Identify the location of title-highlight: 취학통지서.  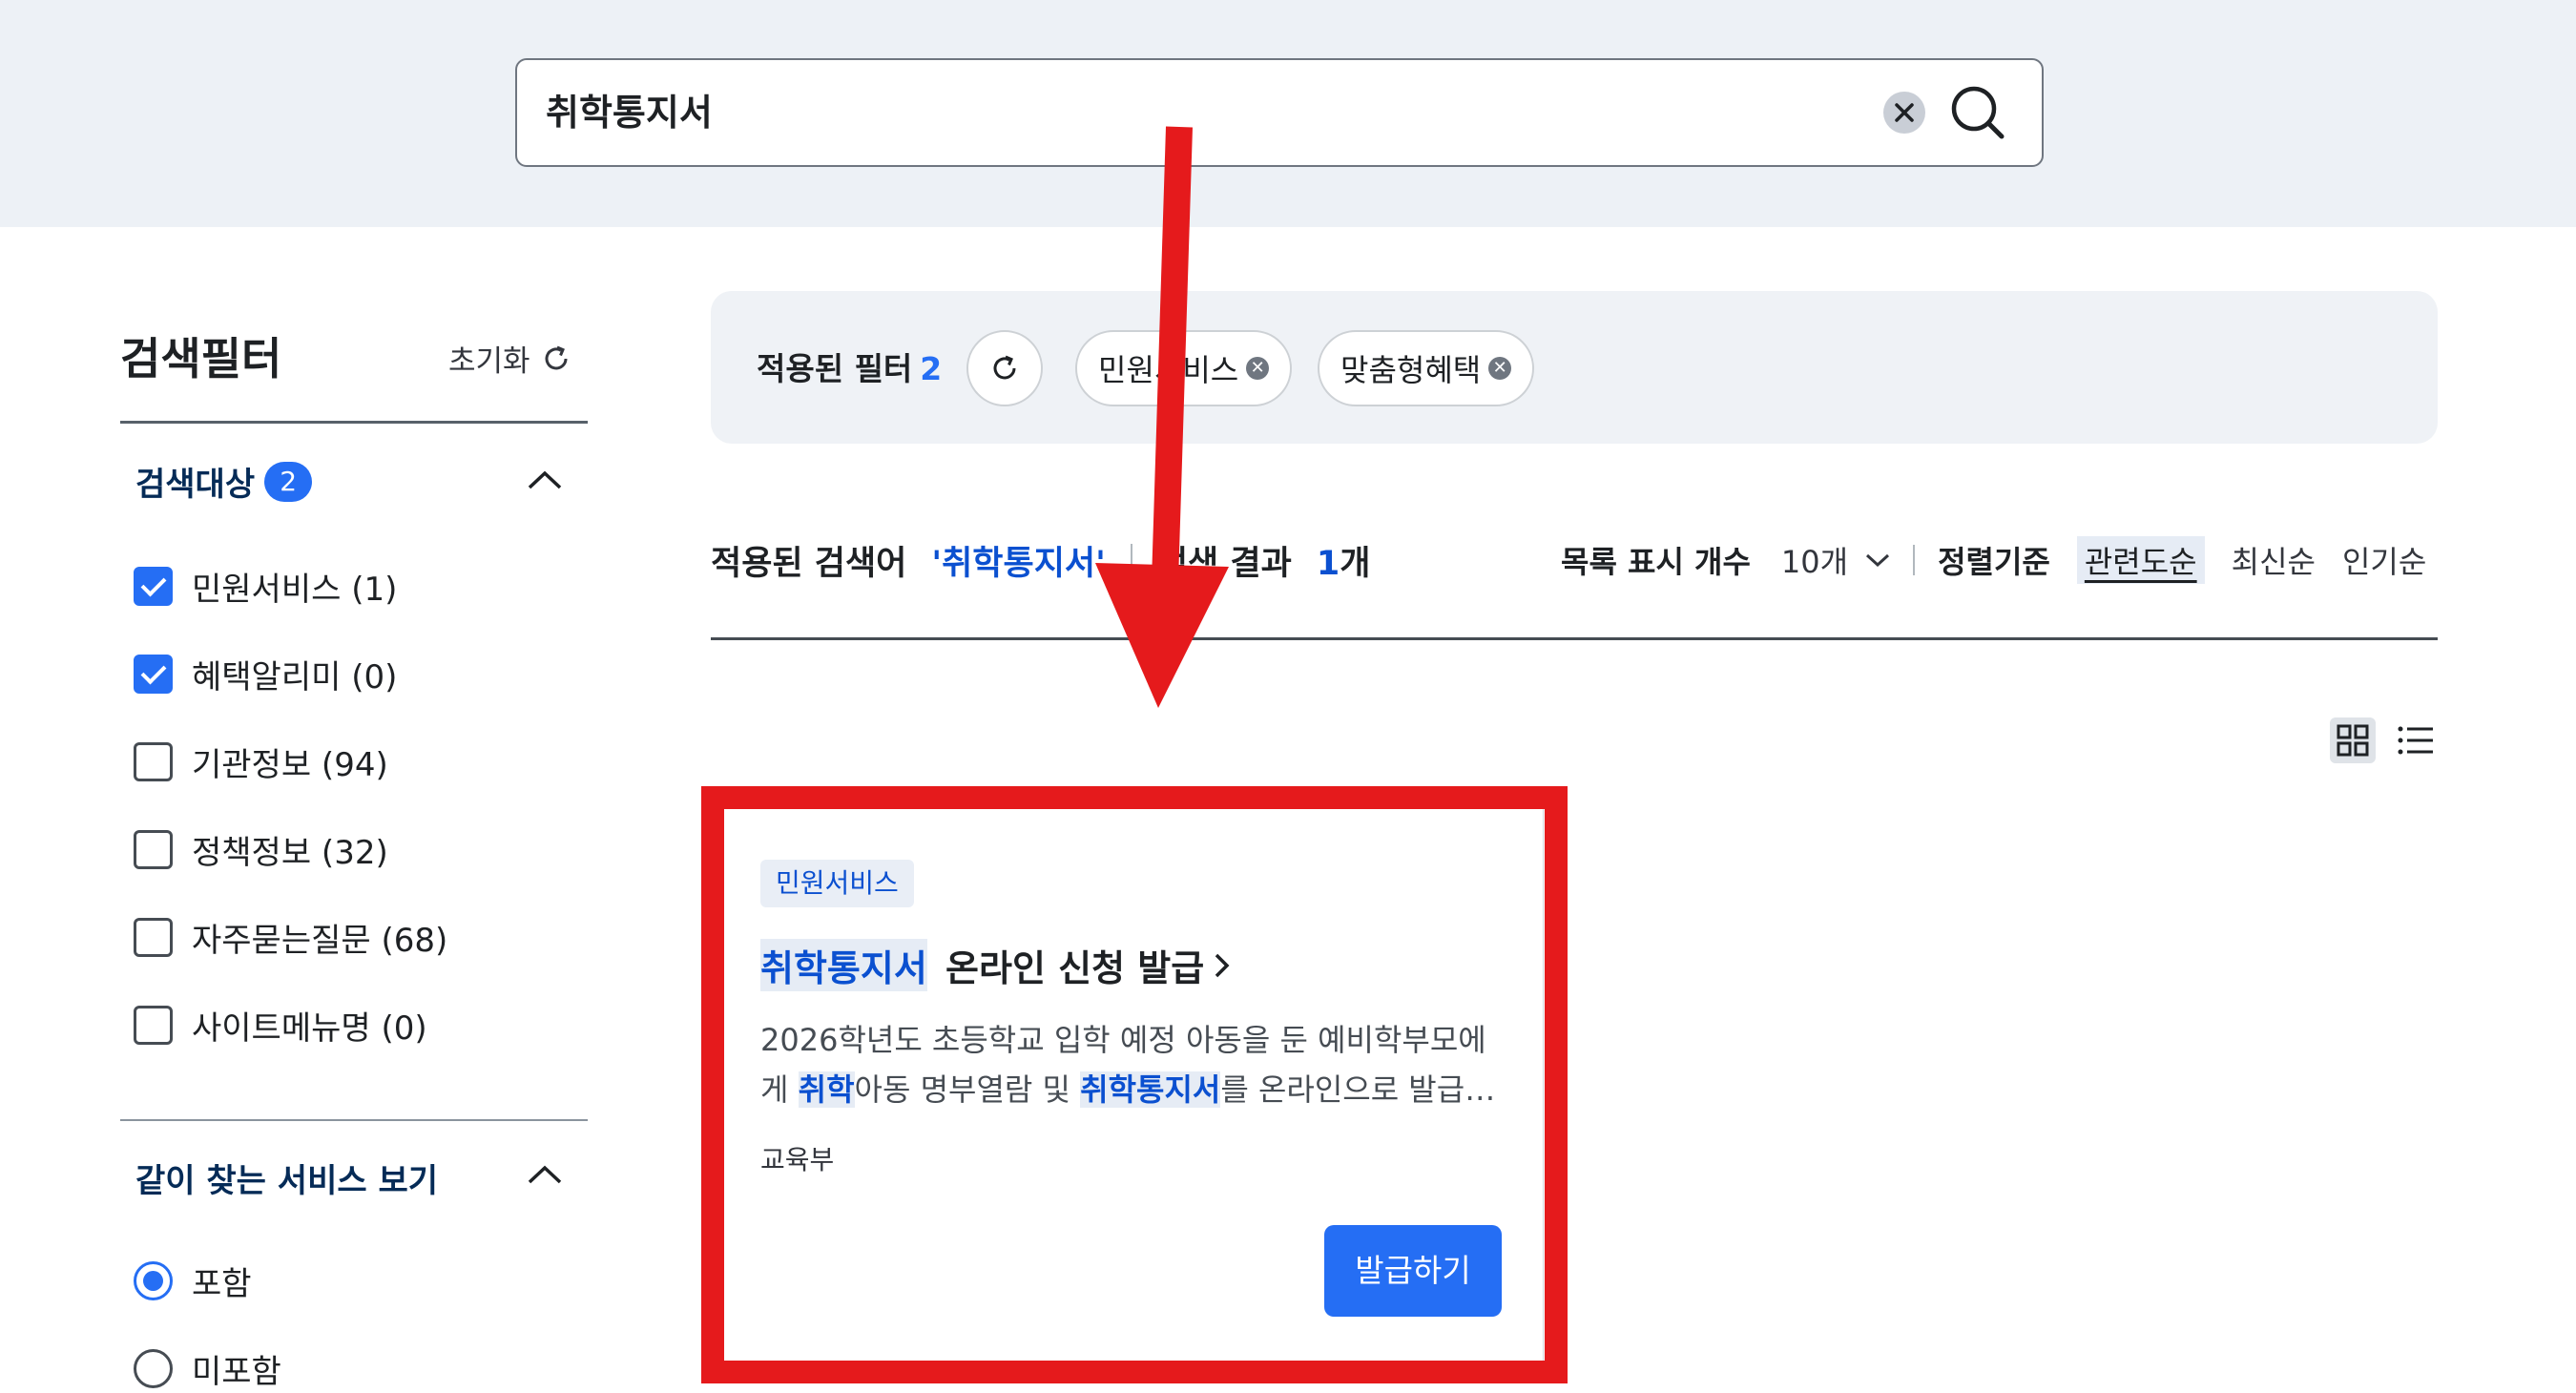
(843, 965).